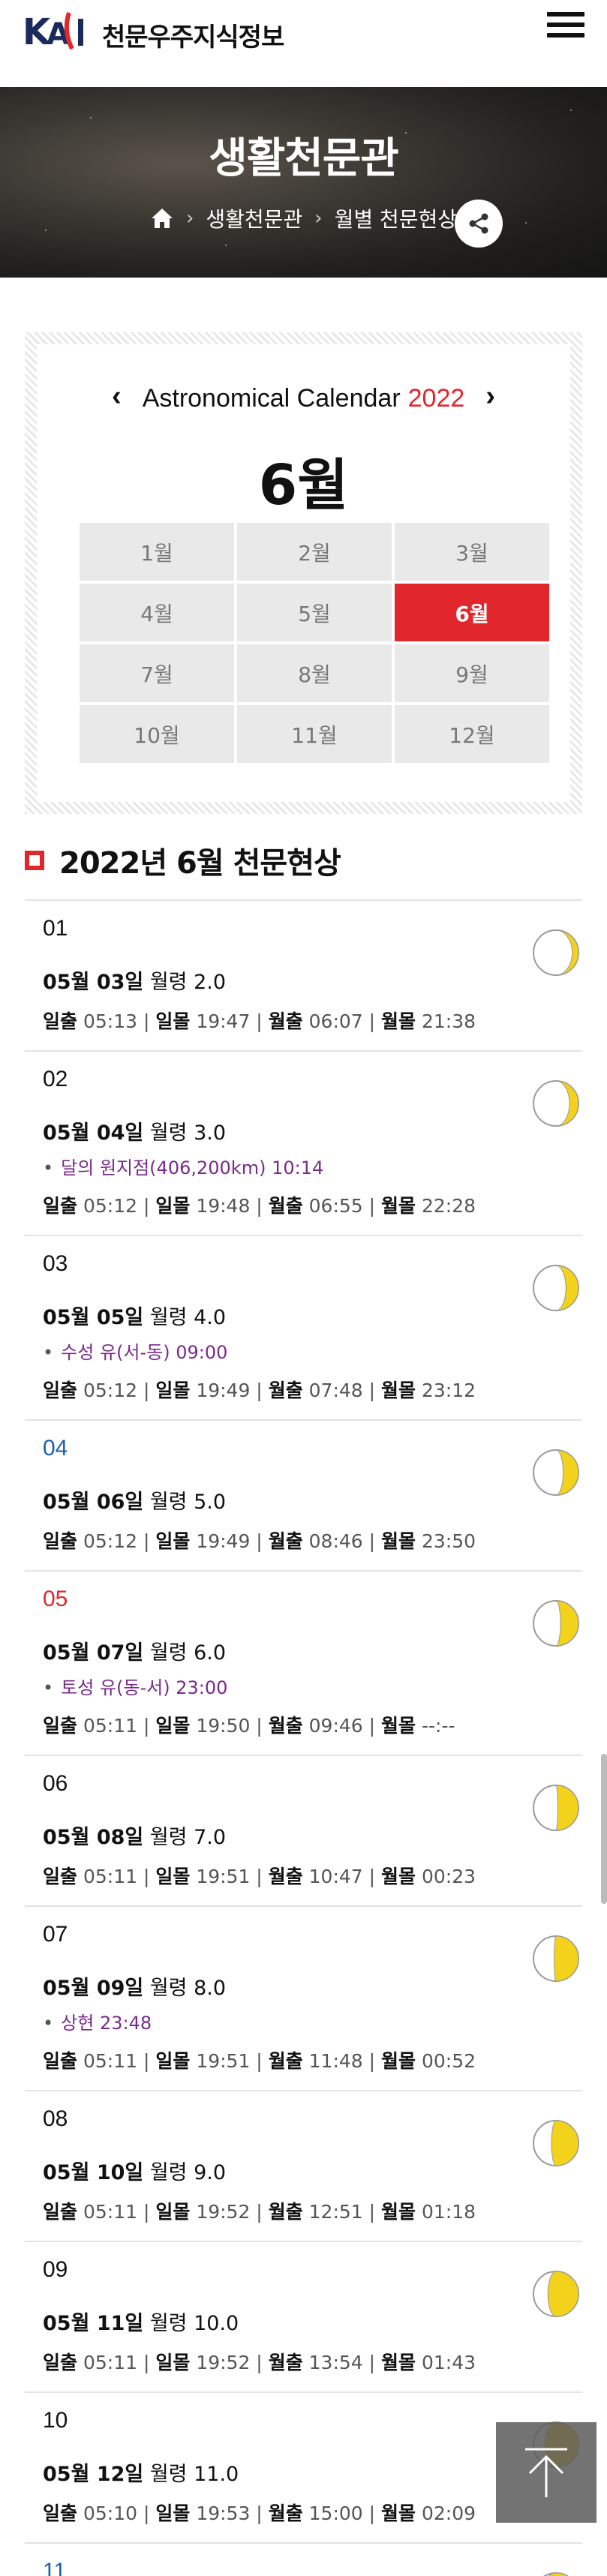 The height and width of the screenshot is (2576, 607). Describe the element at coordinates (93, 1133) in the screenshot. I see `lunar-date: 05월 04일` at that location.